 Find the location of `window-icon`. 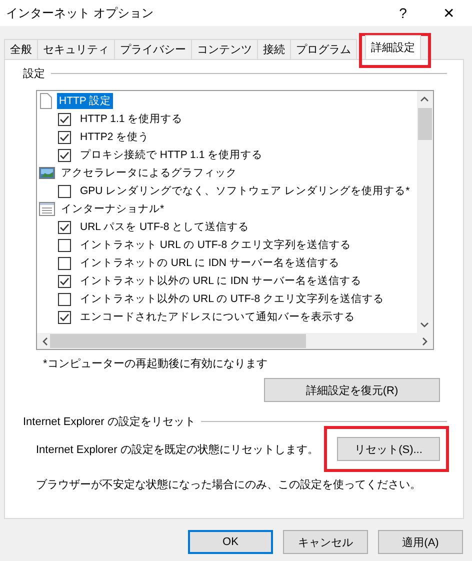

window-icon is located at coordinates (47, 209).